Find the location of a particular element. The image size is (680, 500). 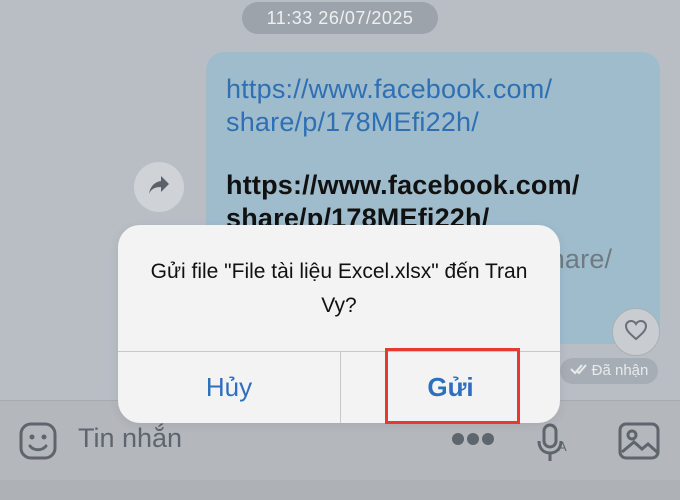

heart-icon is located at coordinates (636, 332).